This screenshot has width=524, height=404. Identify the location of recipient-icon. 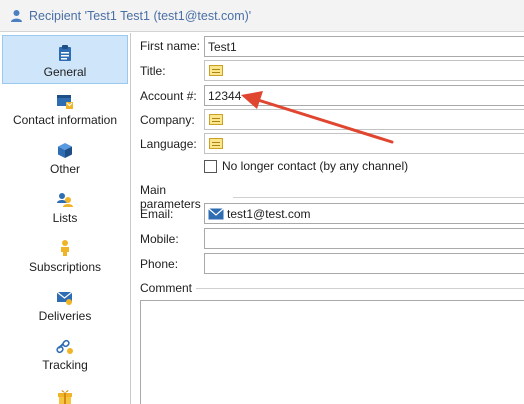
(16, 15).